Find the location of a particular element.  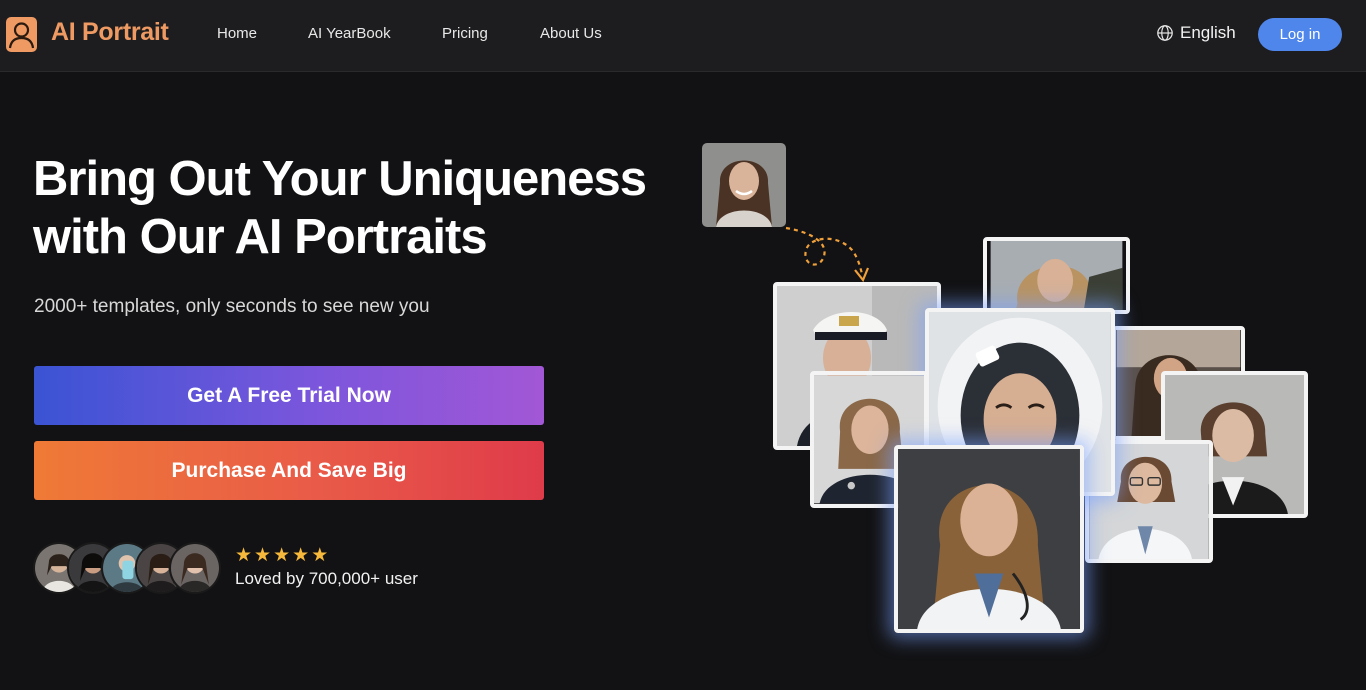

language-selector: English is located at coordinates (1196, 33).